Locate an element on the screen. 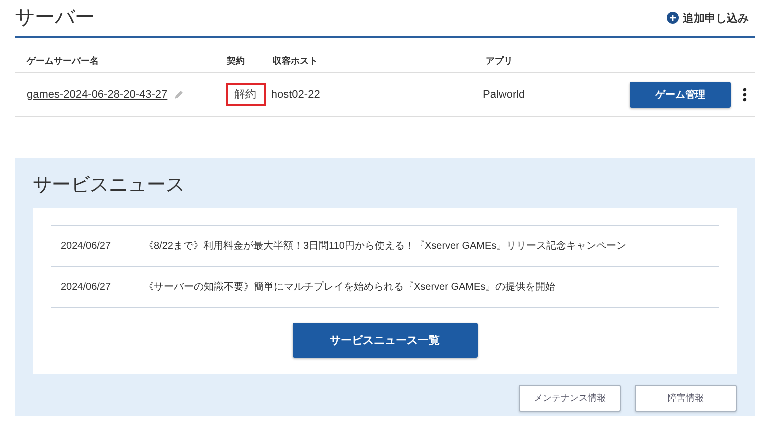 The image size is (768, 425). column-header: ゲームサーバー名 is located at coordinates (63, 61).